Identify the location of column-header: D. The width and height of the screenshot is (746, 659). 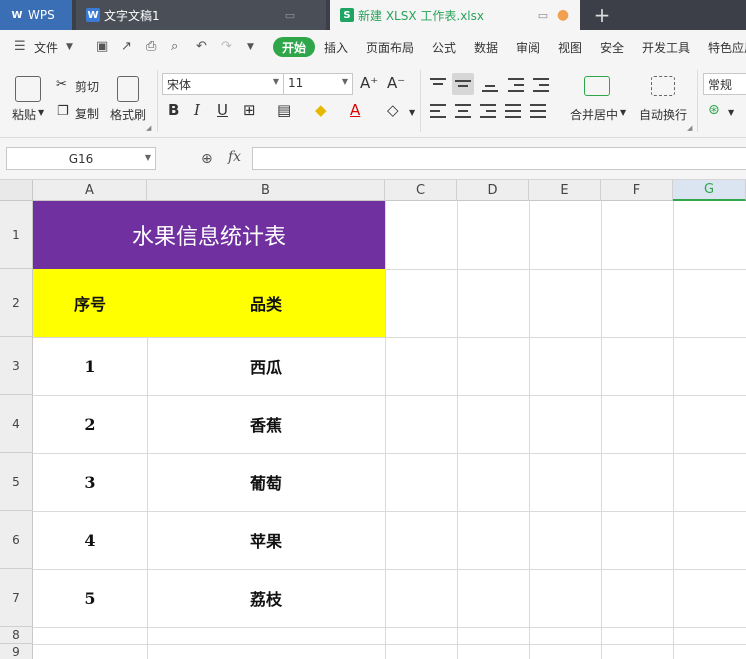
(493, 190).